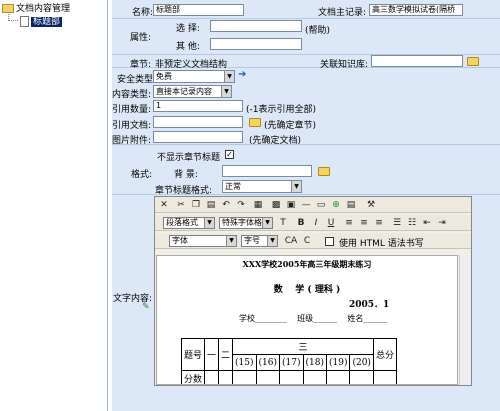  I want to click on knowledge-base-input, so click(417, 61).